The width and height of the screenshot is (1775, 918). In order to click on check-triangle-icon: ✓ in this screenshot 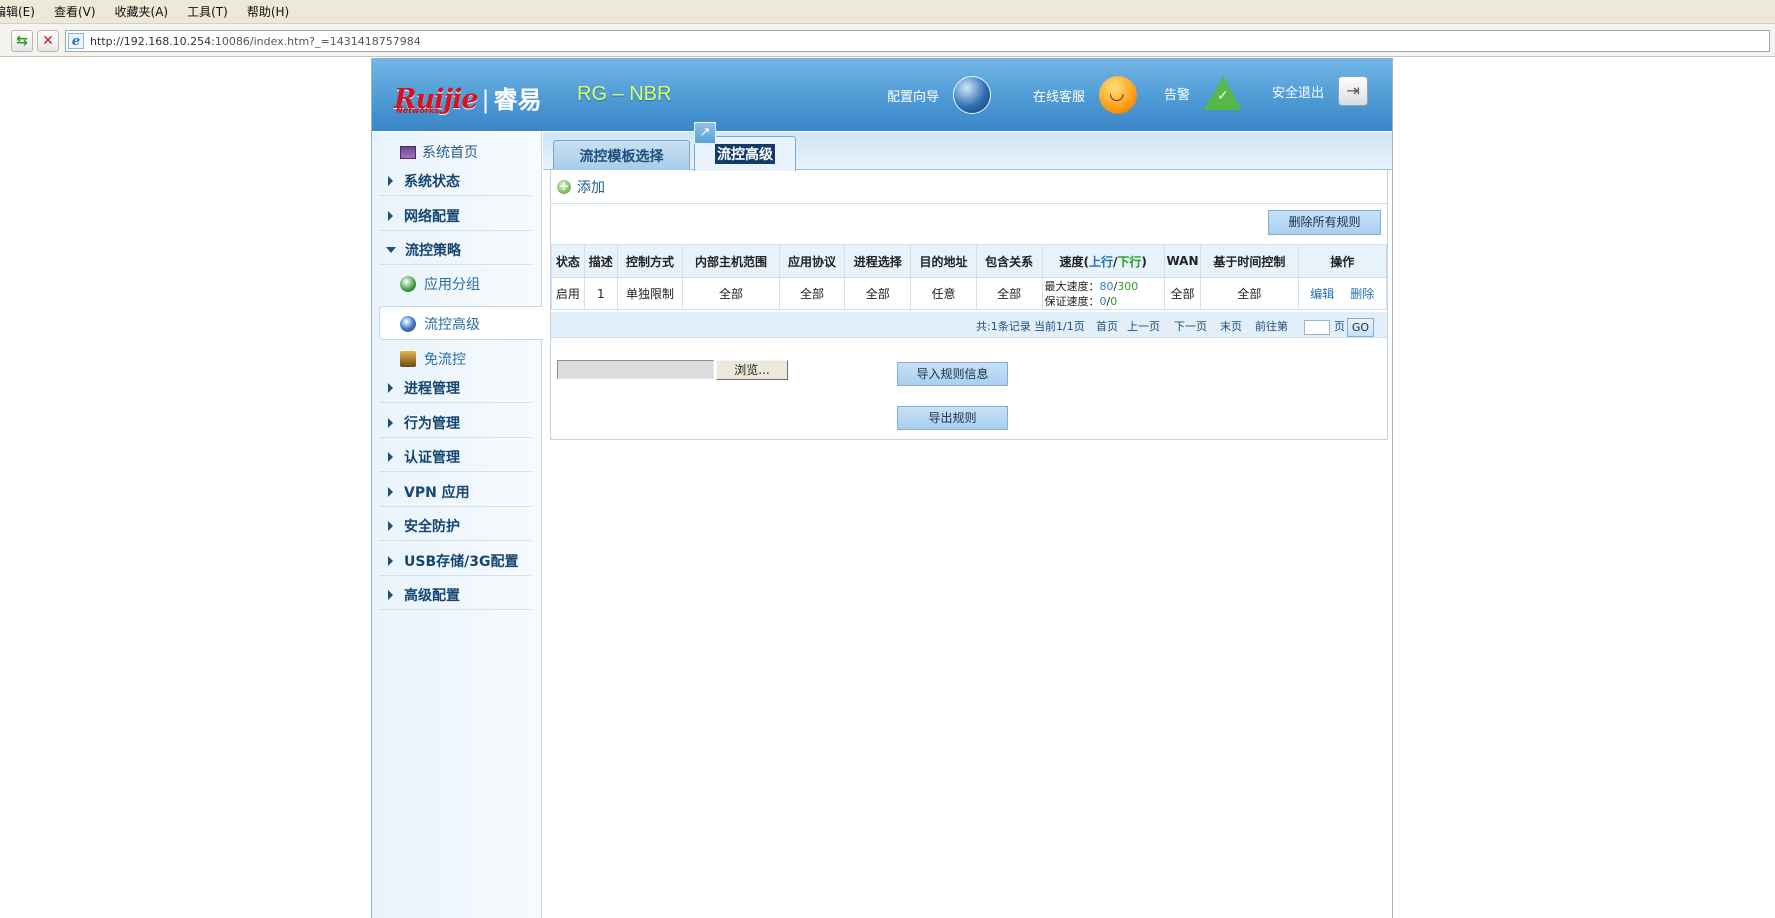, I will do `click(1223, 93)`.